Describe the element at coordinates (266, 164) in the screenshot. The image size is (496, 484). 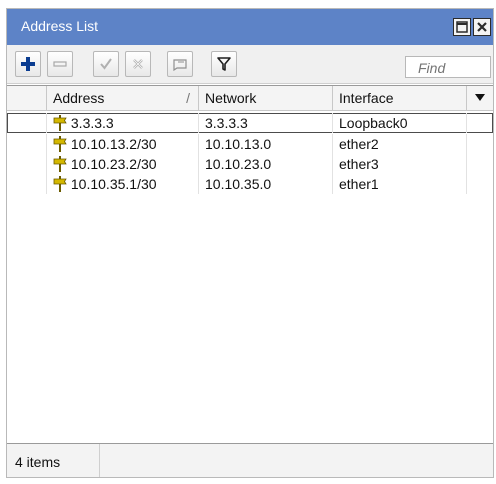
I see `network-cell: 10.10.23.0` at that location.